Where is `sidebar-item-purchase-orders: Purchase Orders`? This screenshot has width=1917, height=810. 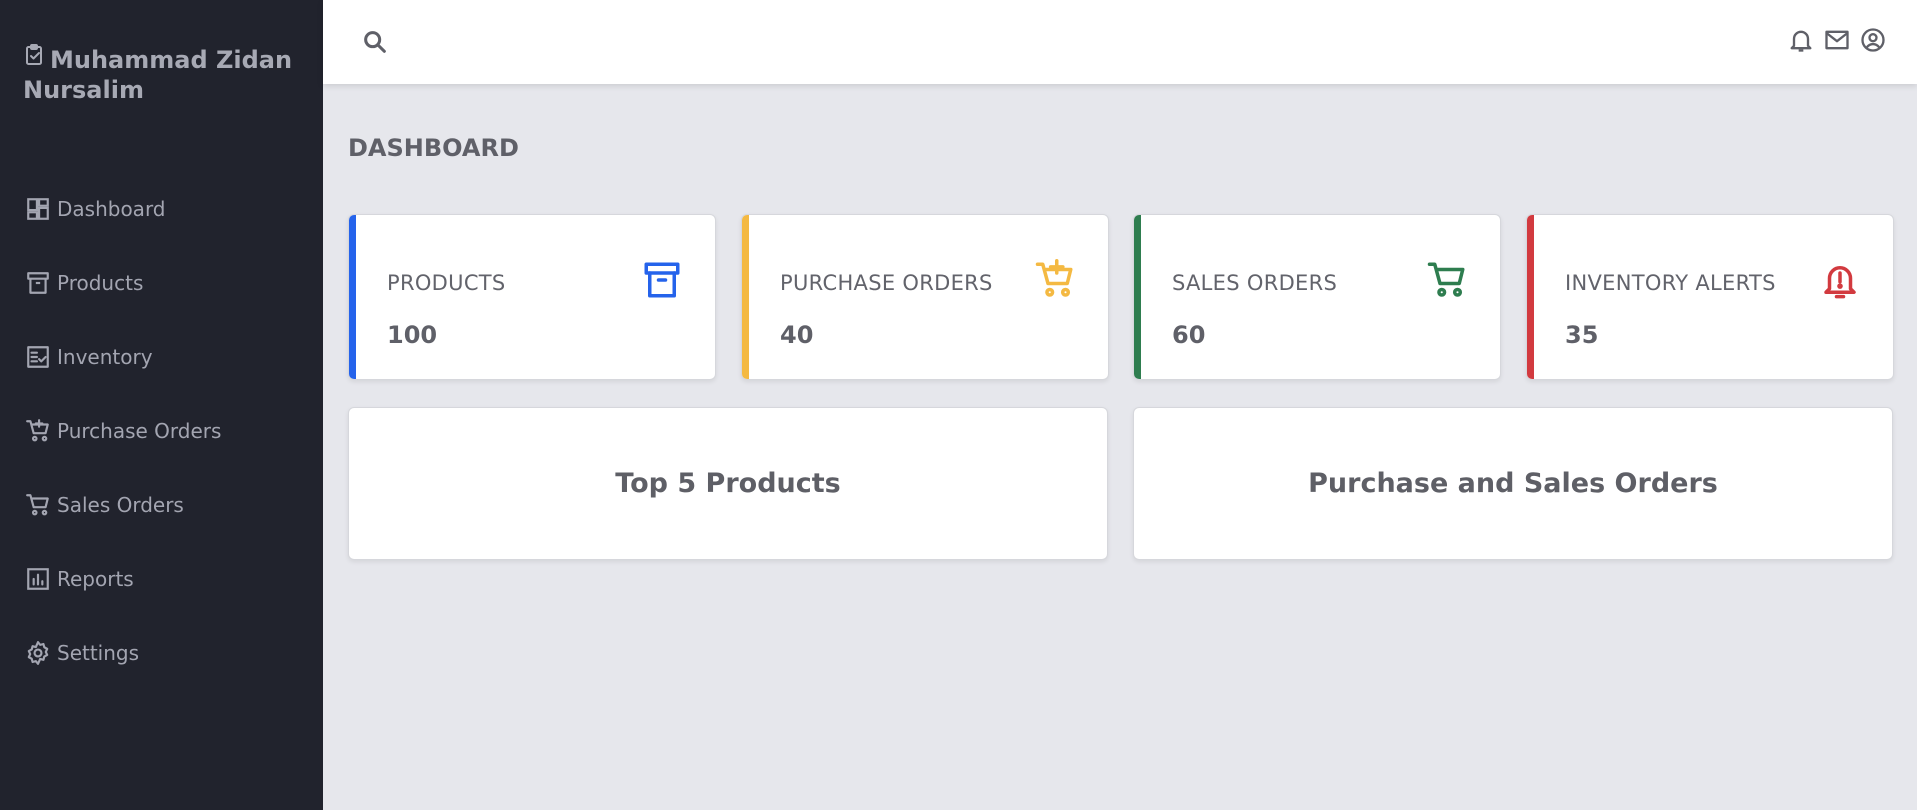
sidebar-item-purchase-orders: Purchase Orders is located at coordinates (161, 431).